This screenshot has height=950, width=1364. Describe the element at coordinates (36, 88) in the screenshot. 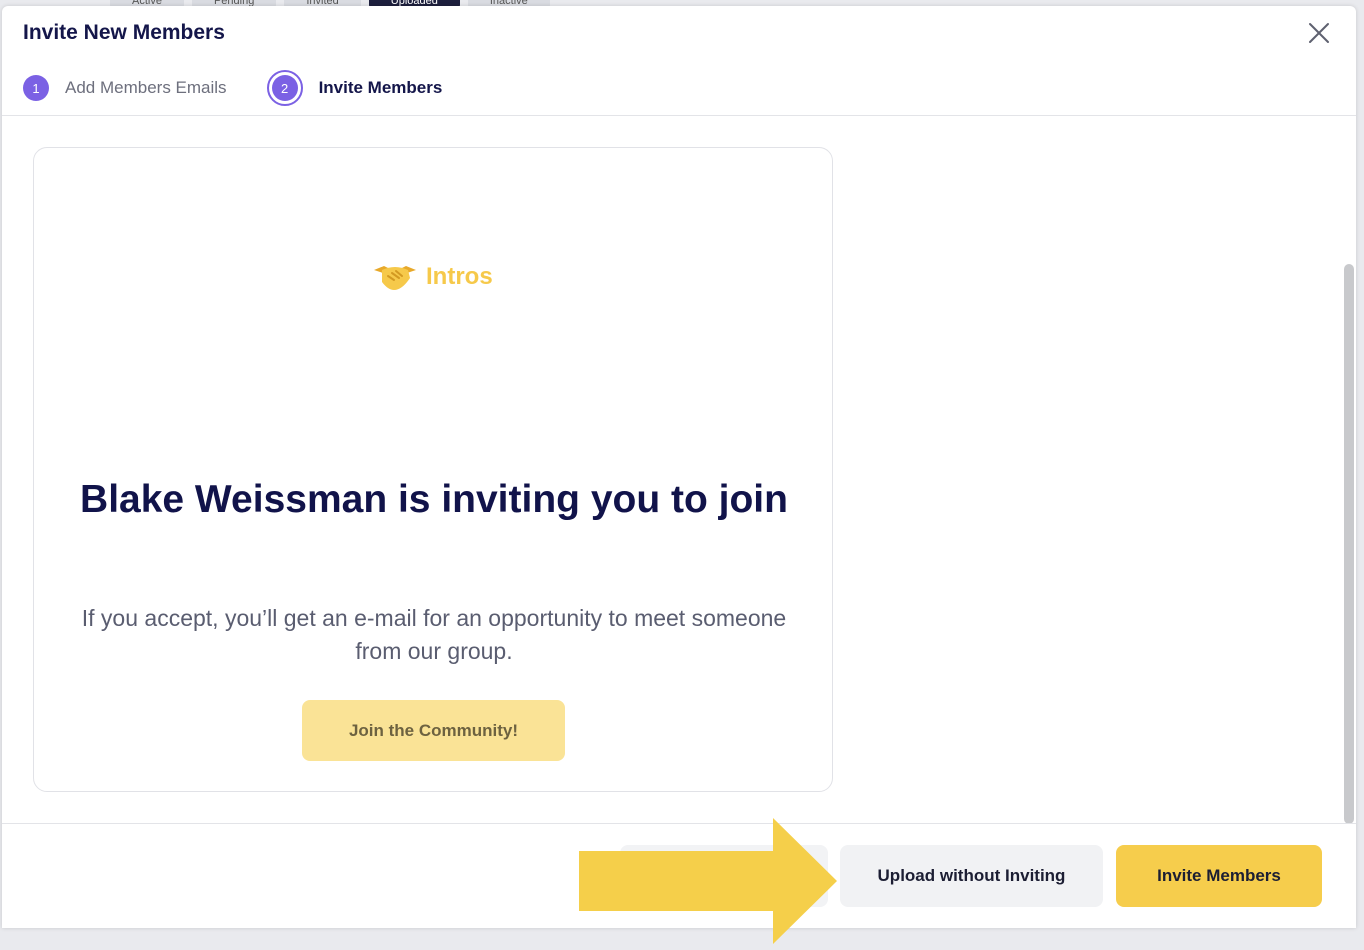

I see `step-number-1: 1` at that location.